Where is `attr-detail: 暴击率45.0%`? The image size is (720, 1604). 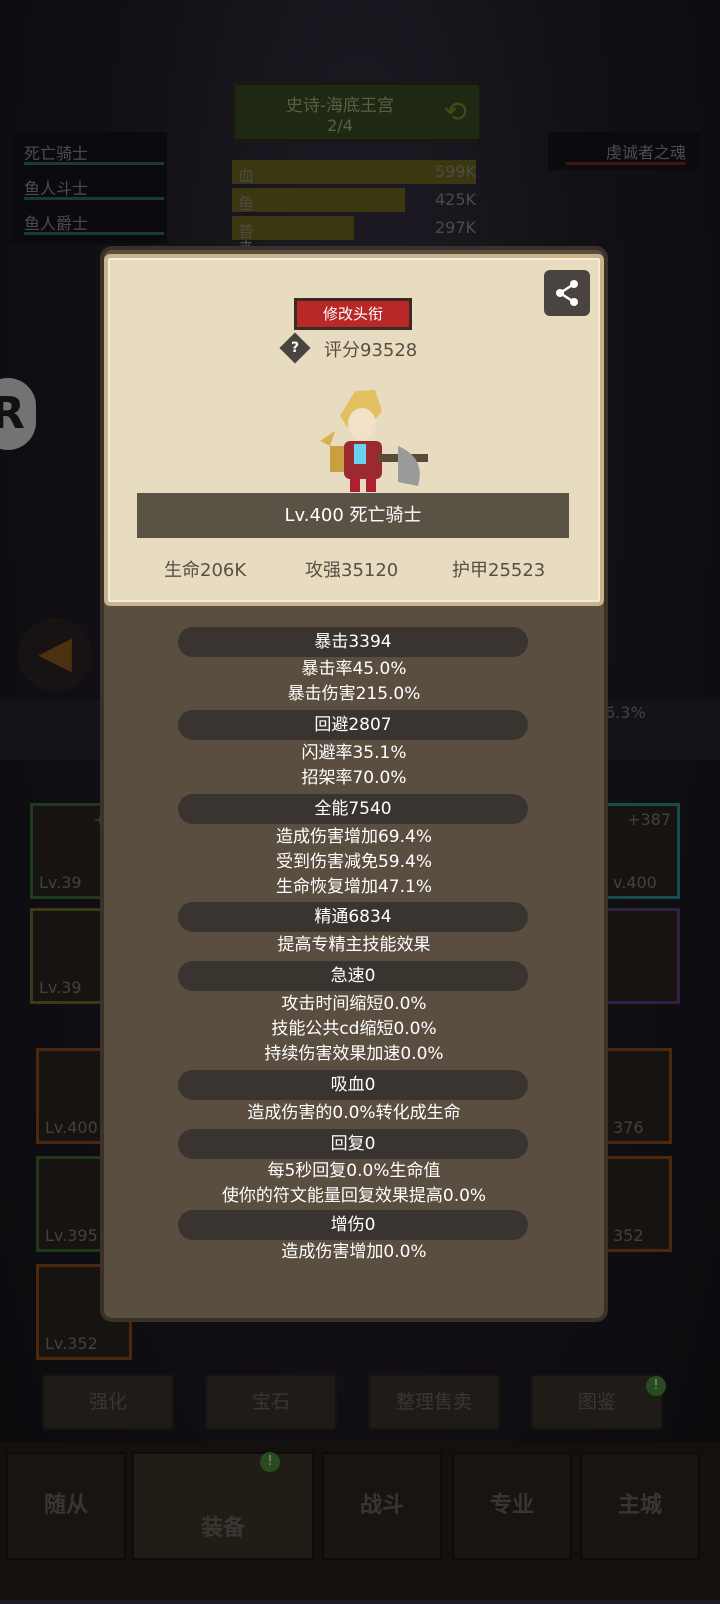
attr-detail: 暴击率45.0% is located at coordinates (354, 669).